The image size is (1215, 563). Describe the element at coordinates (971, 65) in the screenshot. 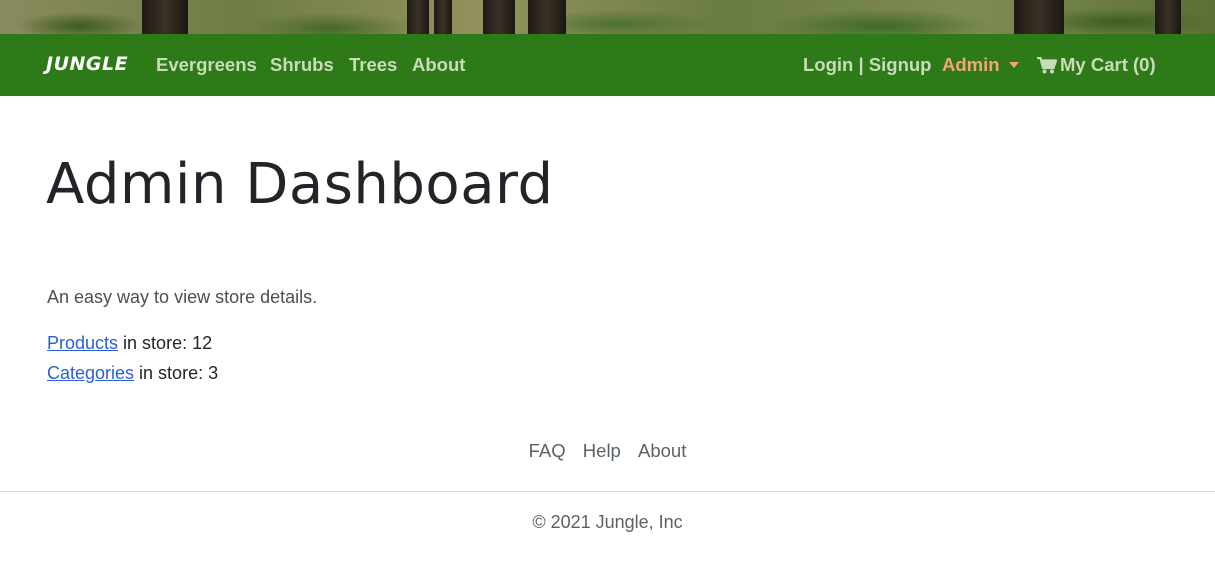

I see `admin-dropdown-toggle: Admin` at that location.